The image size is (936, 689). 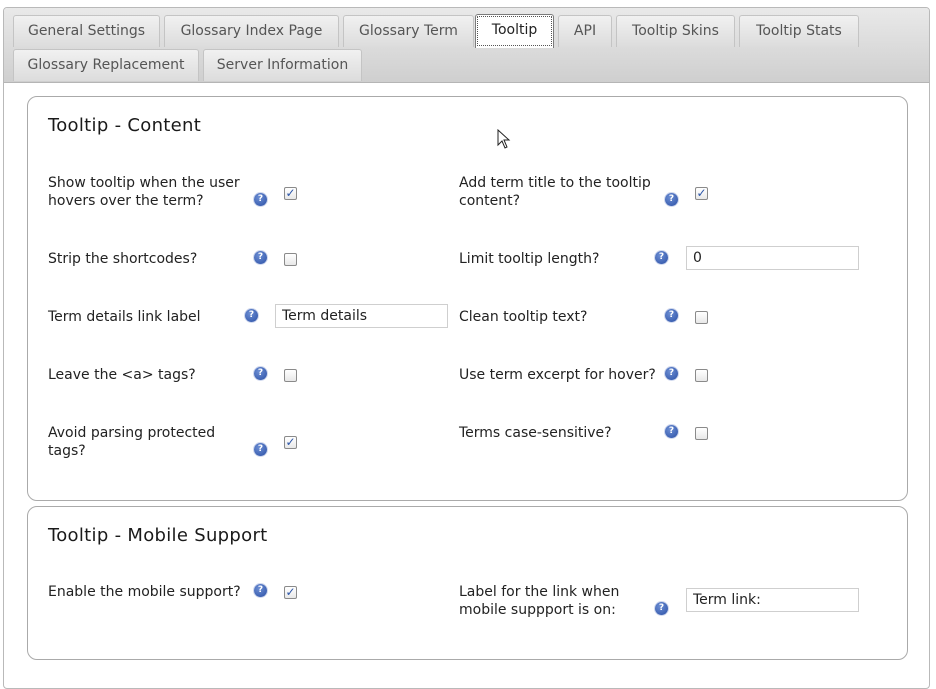 What do you see at coordinates (585, 31) in the screenshot?
I see `tab-api: API` at bounding box center [585, 31].